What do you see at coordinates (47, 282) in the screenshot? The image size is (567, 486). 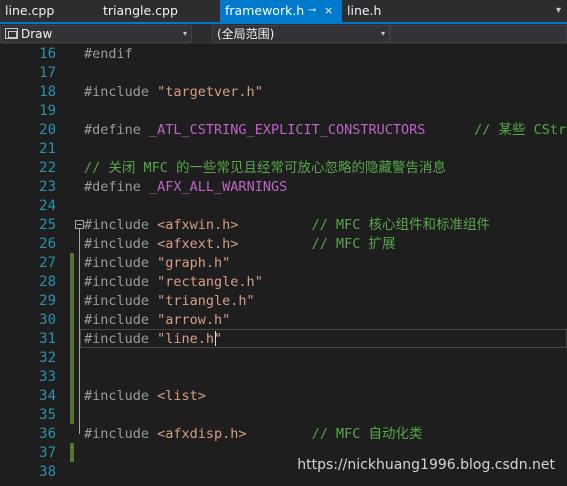 I see `line-number: 28` at bounding box center [47, 282].